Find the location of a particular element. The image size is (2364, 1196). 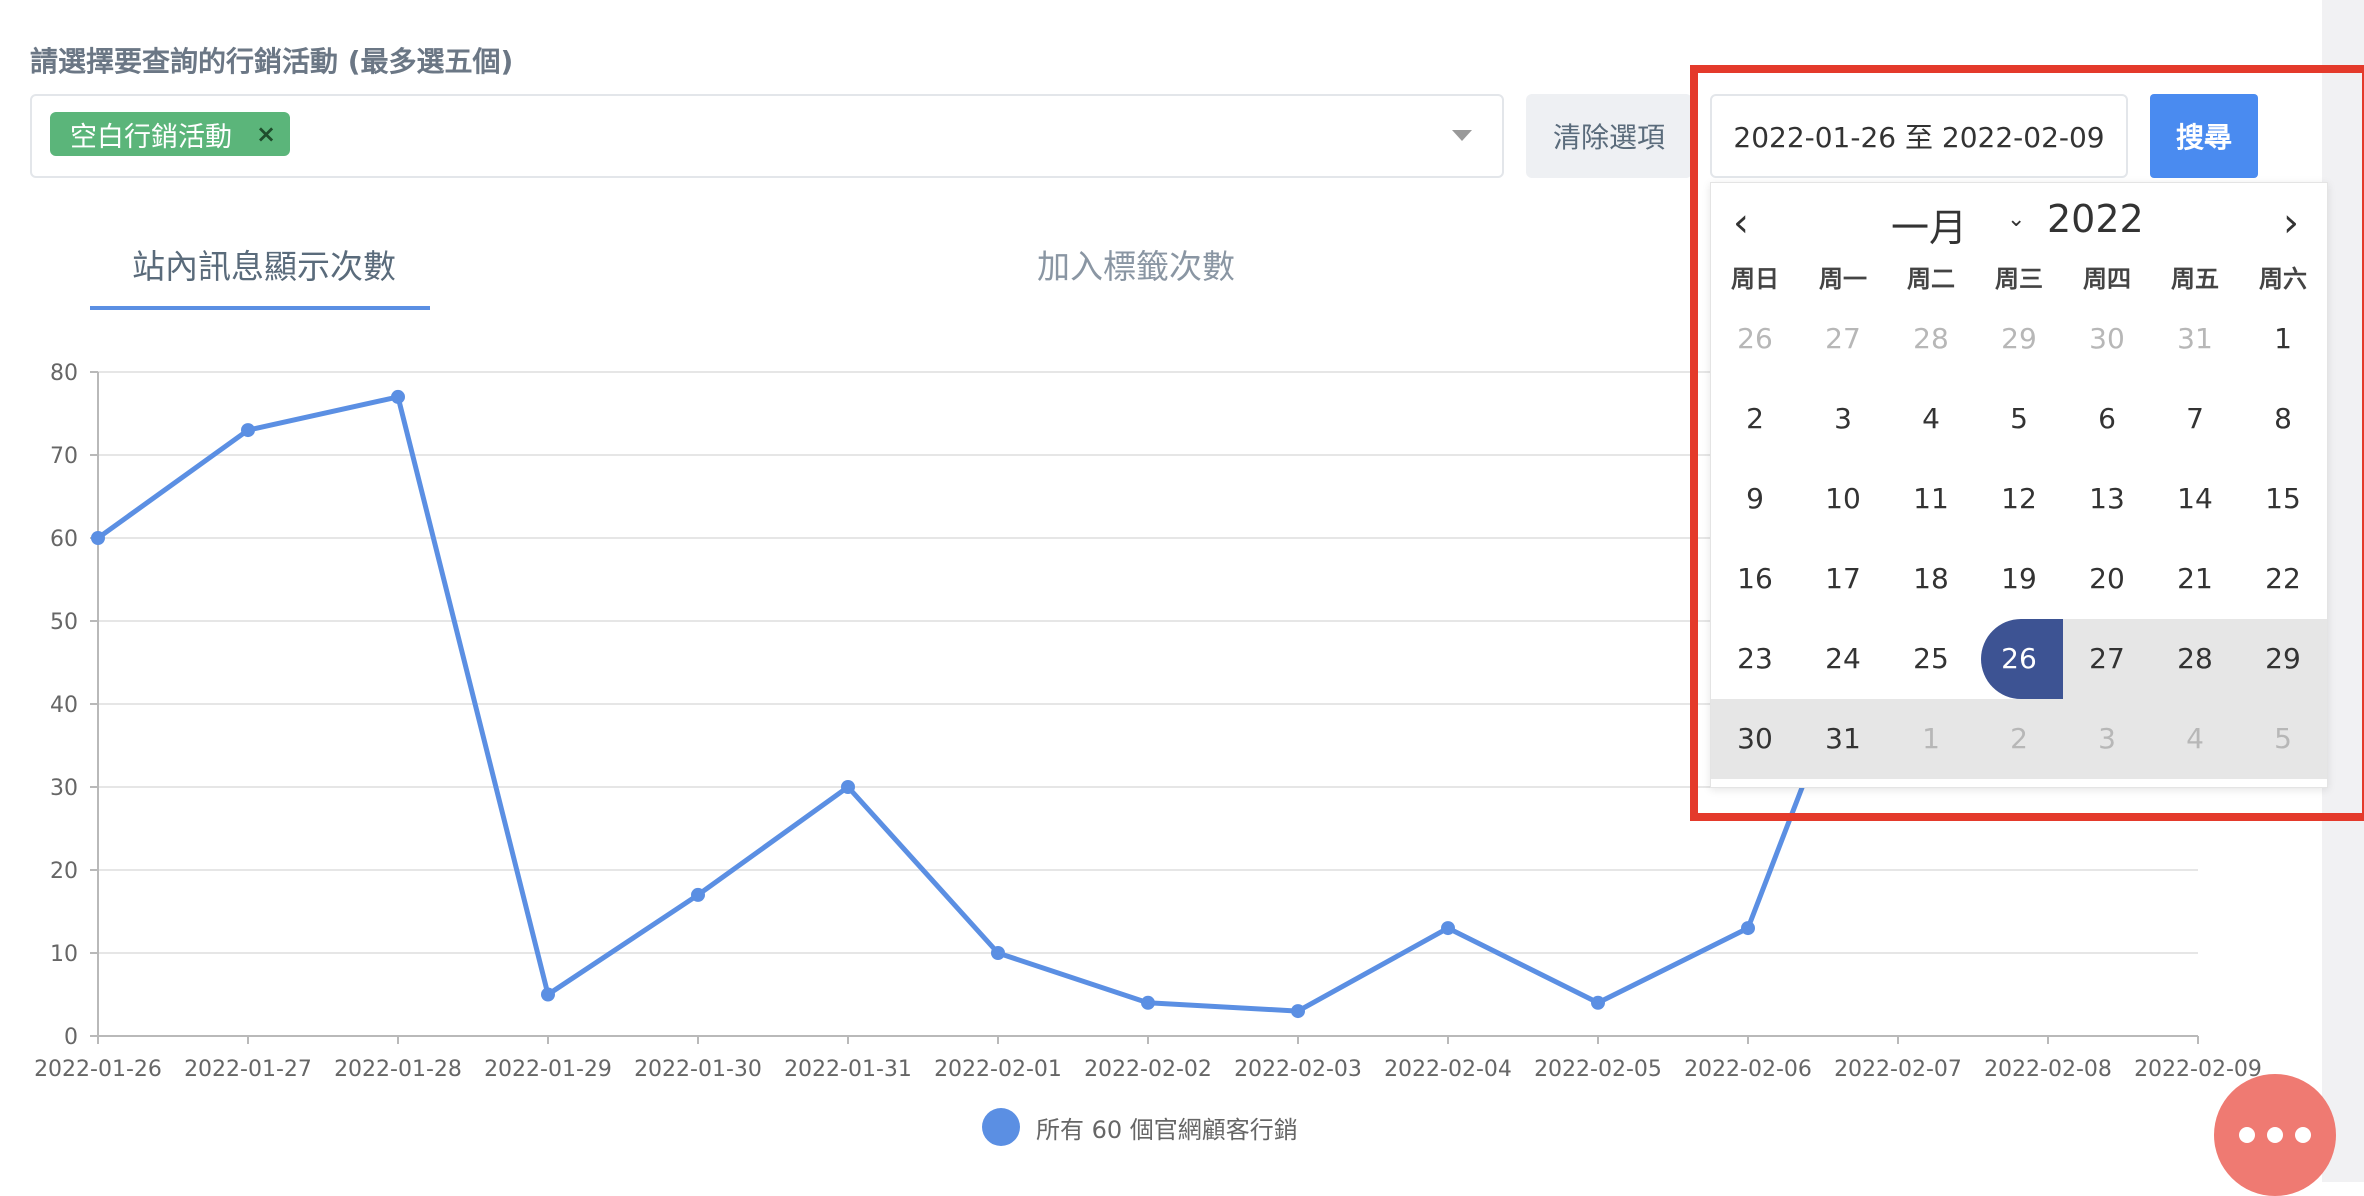

y-tick-label: 40 is located at coordinates (64, 705).